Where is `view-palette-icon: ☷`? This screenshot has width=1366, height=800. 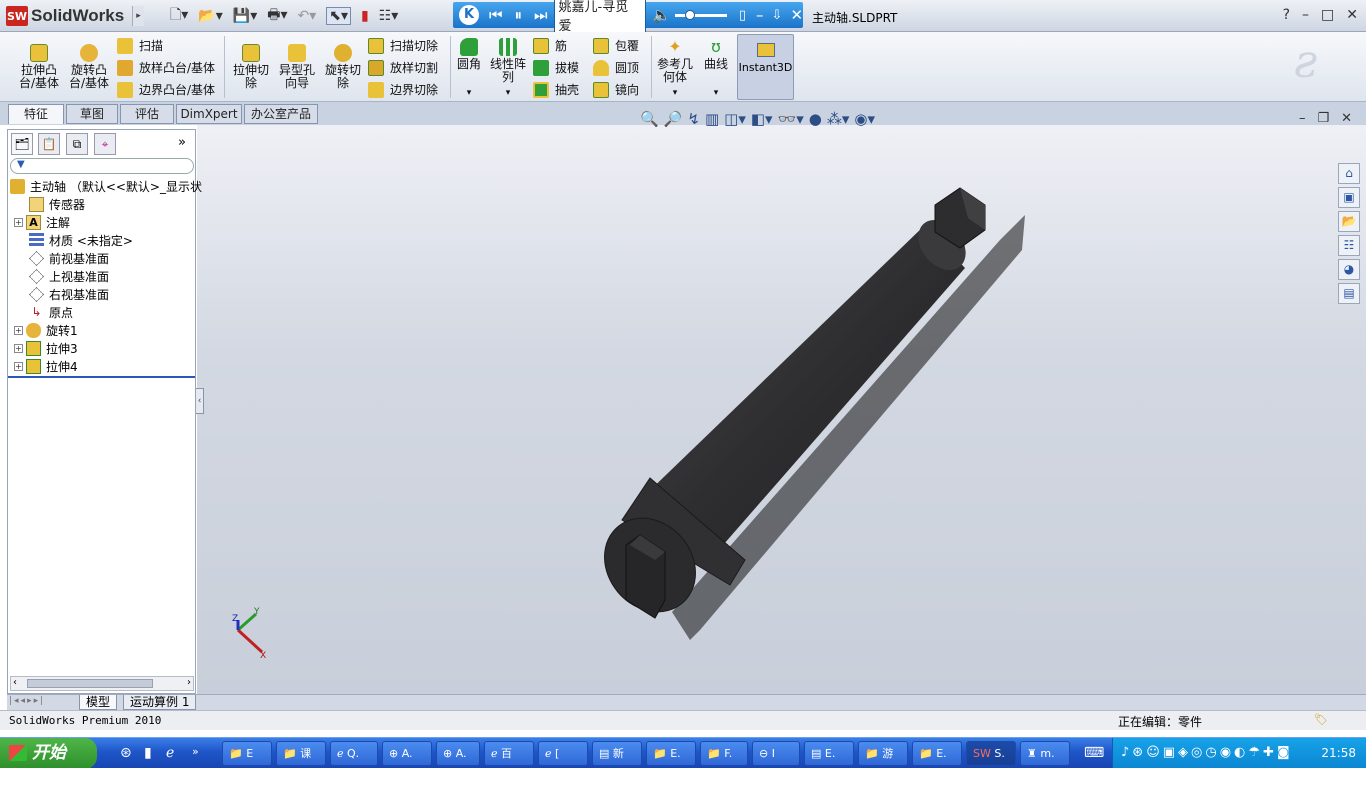
view-palette-icon: ☷ is located at coordinates (1349, 245).